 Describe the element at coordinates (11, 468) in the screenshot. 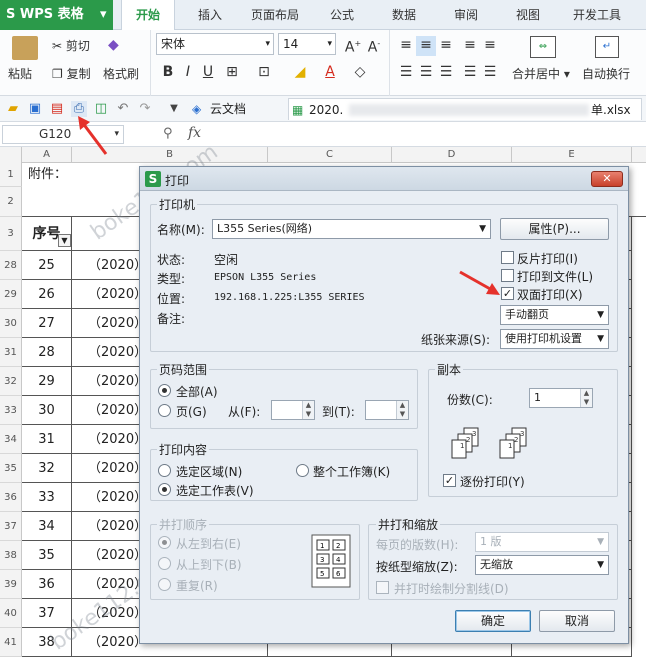

I see `row-header: 35` at that location.